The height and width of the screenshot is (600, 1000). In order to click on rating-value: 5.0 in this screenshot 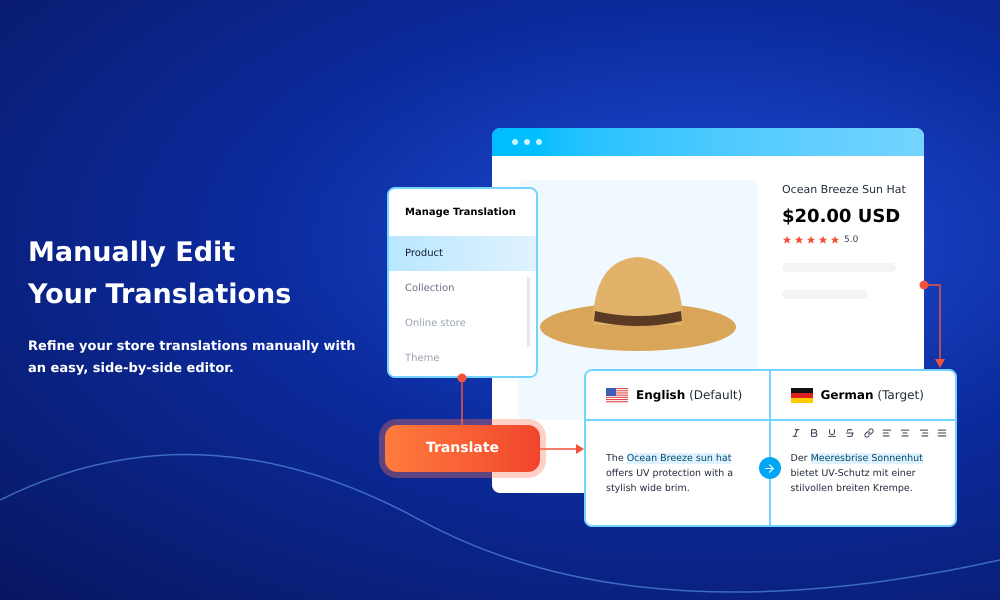, I will do `click(851, 240)`.